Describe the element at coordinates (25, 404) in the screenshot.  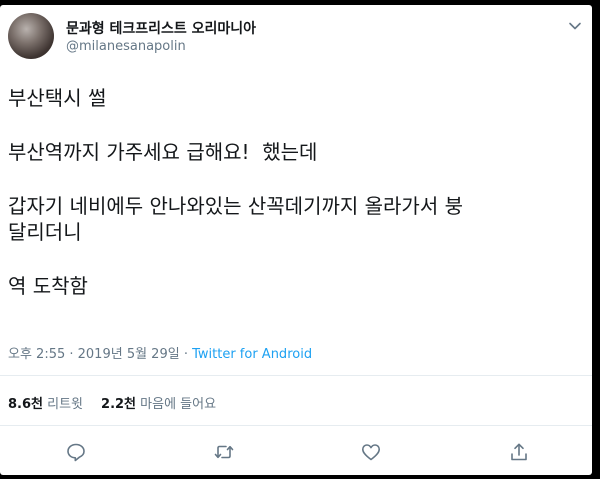
I see `retweet-count: 8.6천` at that location.